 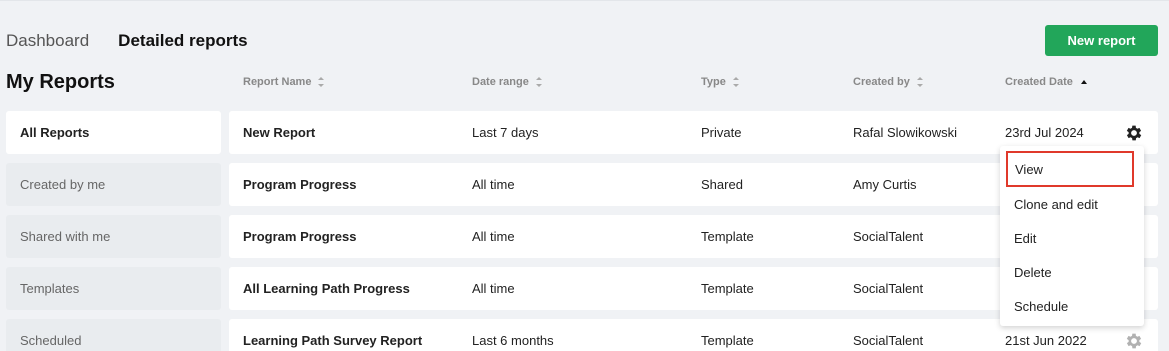 What do you see at coordinates (1039, 82) in the screenshot?
I see `column-header-label: Created Date` at bounding box center [1039, 82].